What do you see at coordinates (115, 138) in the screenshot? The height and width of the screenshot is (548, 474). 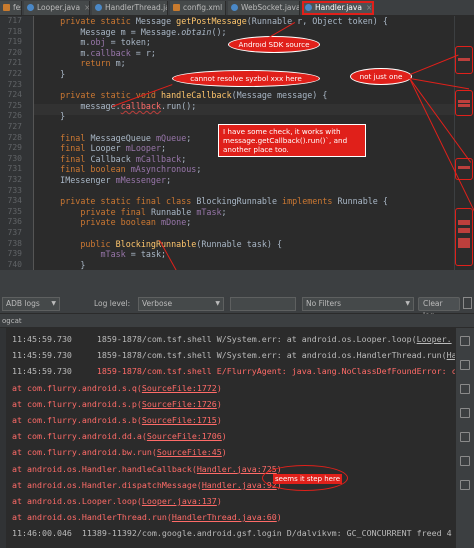 I see `code-line: final MessageQueue mQueue;` at bounding box center [115, 138].